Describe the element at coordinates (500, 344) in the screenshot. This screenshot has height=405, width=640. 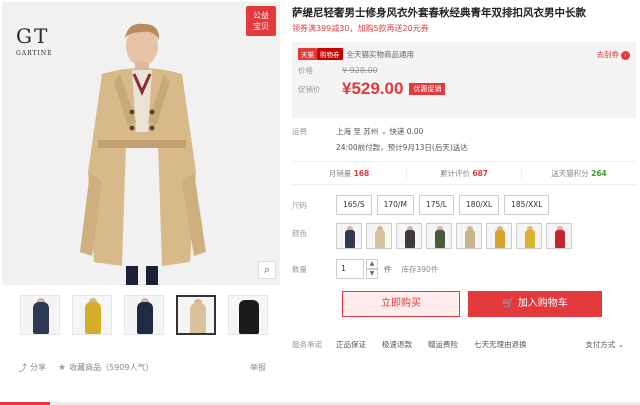
I see `service-item: 七天无理由退换` at that location.